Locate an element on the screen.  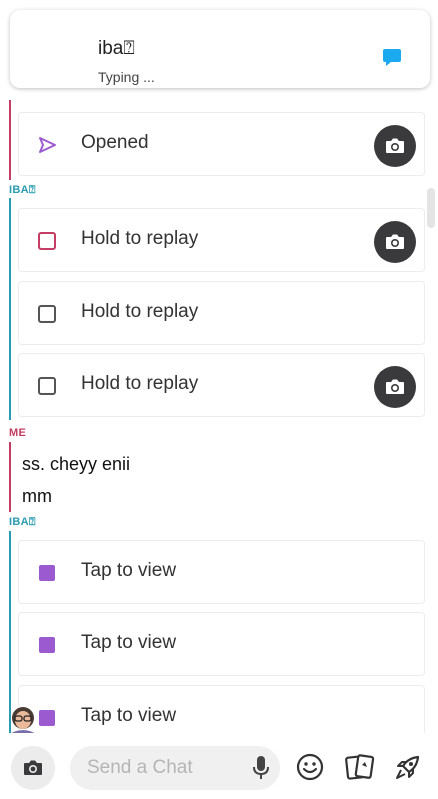
composer-bar is located at coordinates (219, 766).